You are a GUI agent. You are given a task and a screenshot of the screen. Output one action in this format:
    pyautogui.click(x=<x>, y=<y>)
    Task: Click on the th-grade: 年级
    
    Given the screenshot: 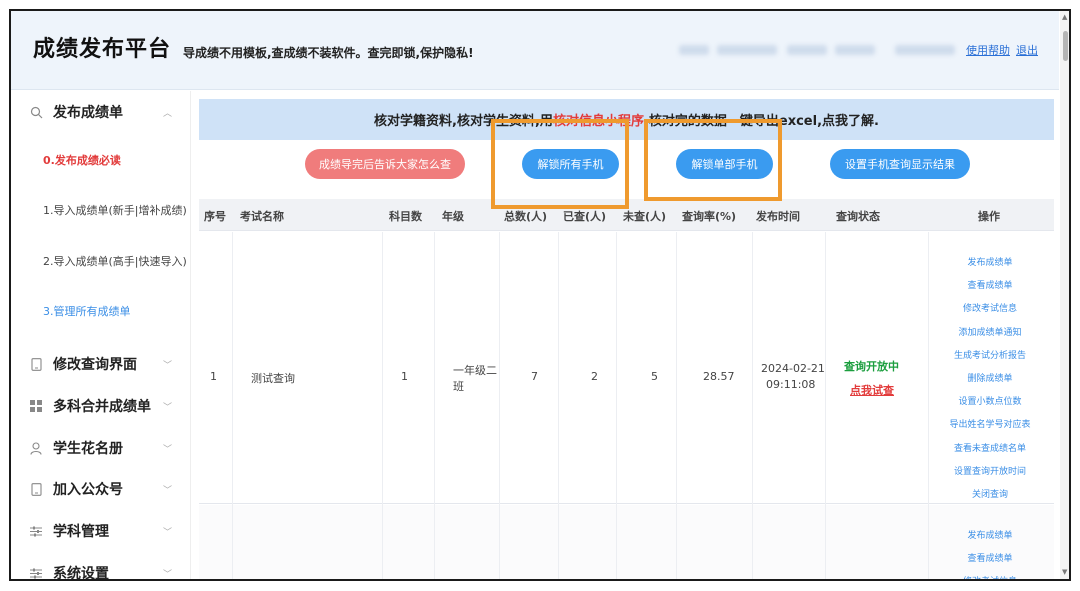 What is the action you would take?
    pyautogui.click(x=453, y=216)
    